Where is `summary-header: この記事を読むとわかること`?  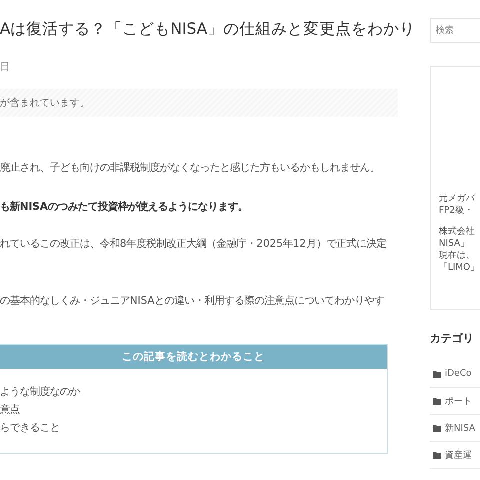 summary-header: この記事を読むとわかること is located at coordinates (193, 357).